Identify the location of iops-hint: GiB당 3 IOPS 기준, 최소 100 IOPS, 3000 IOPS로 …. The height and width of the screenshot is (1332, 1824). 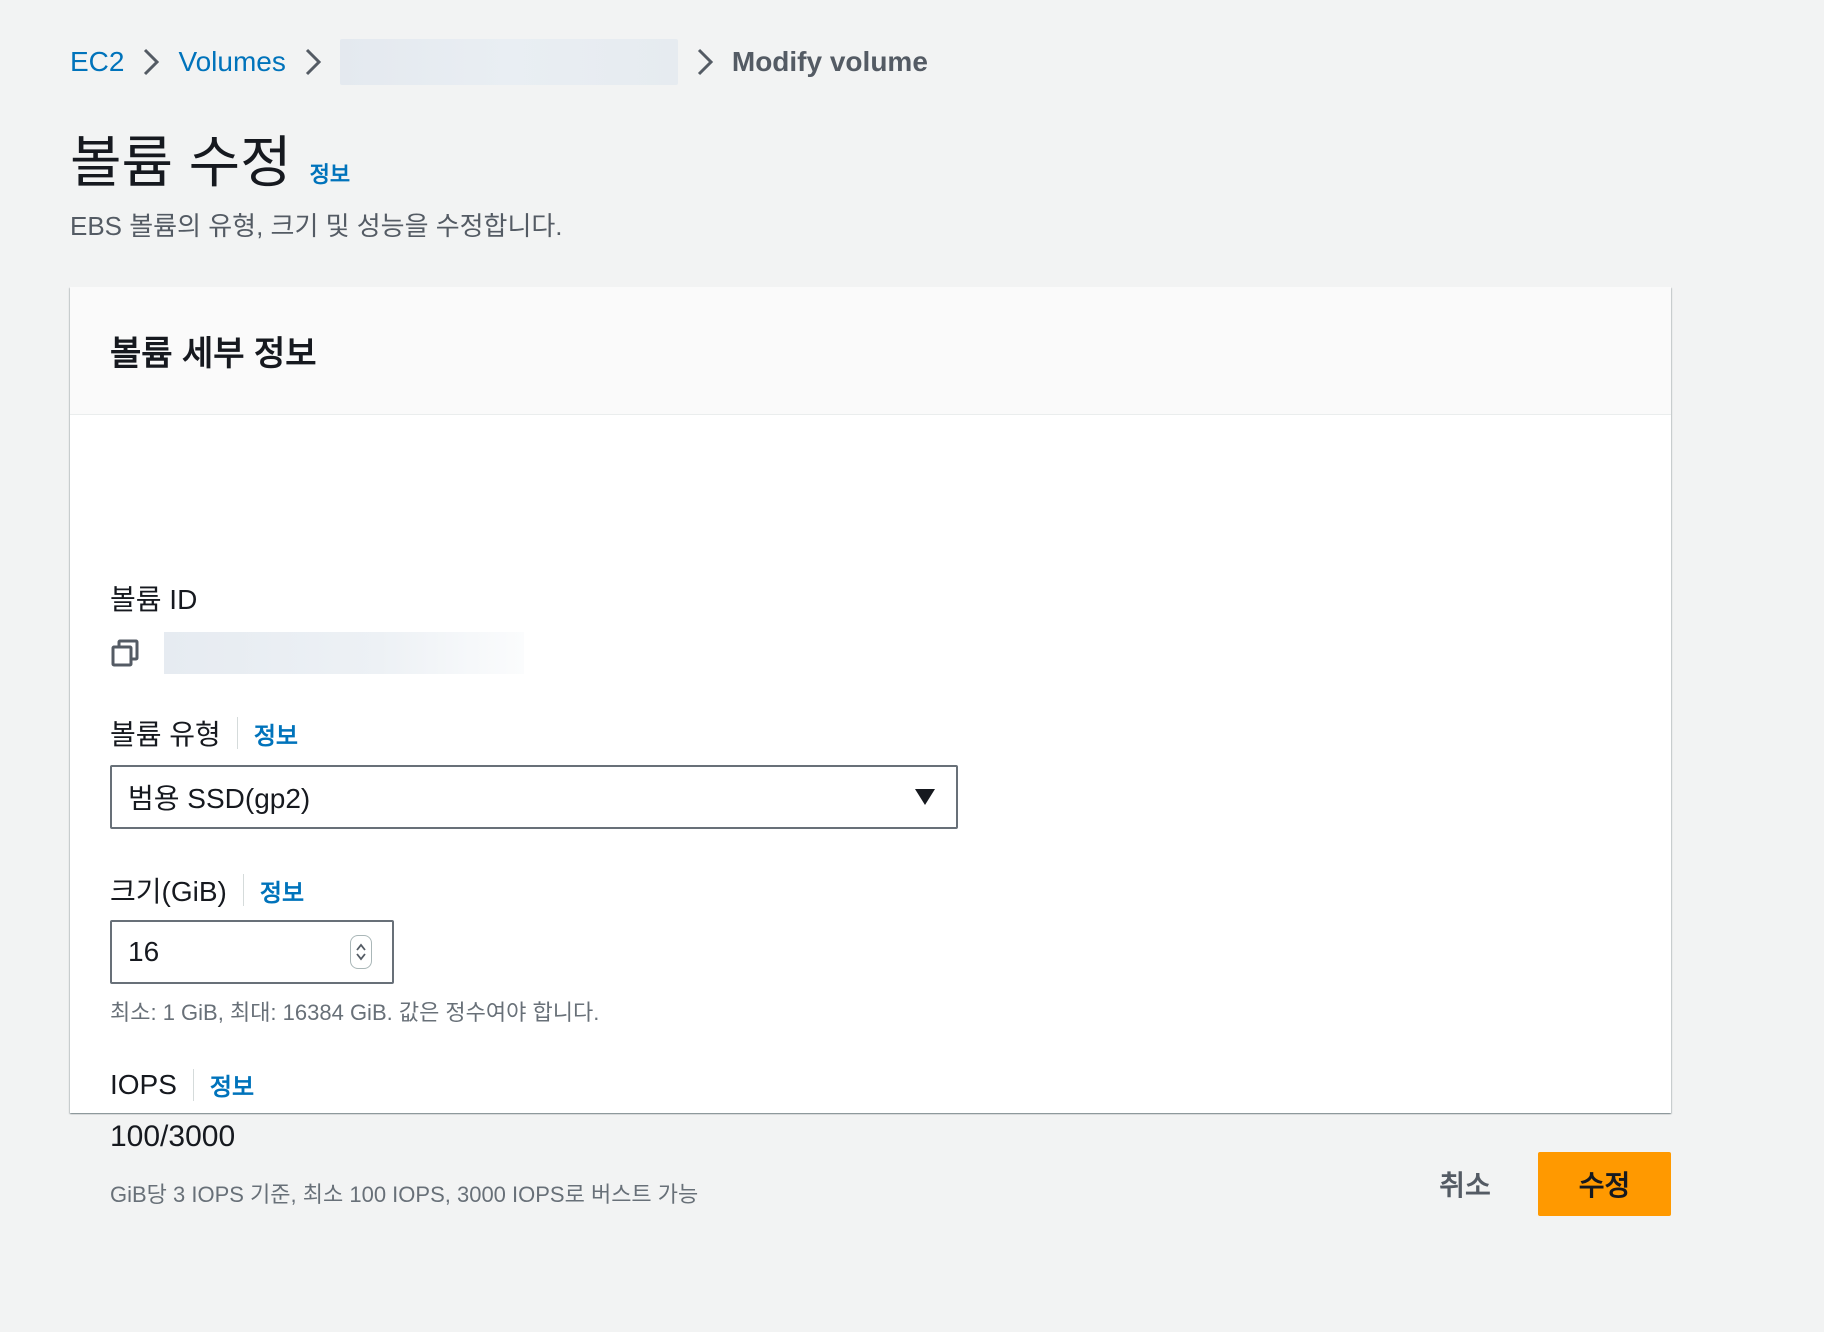
(404, 1194).